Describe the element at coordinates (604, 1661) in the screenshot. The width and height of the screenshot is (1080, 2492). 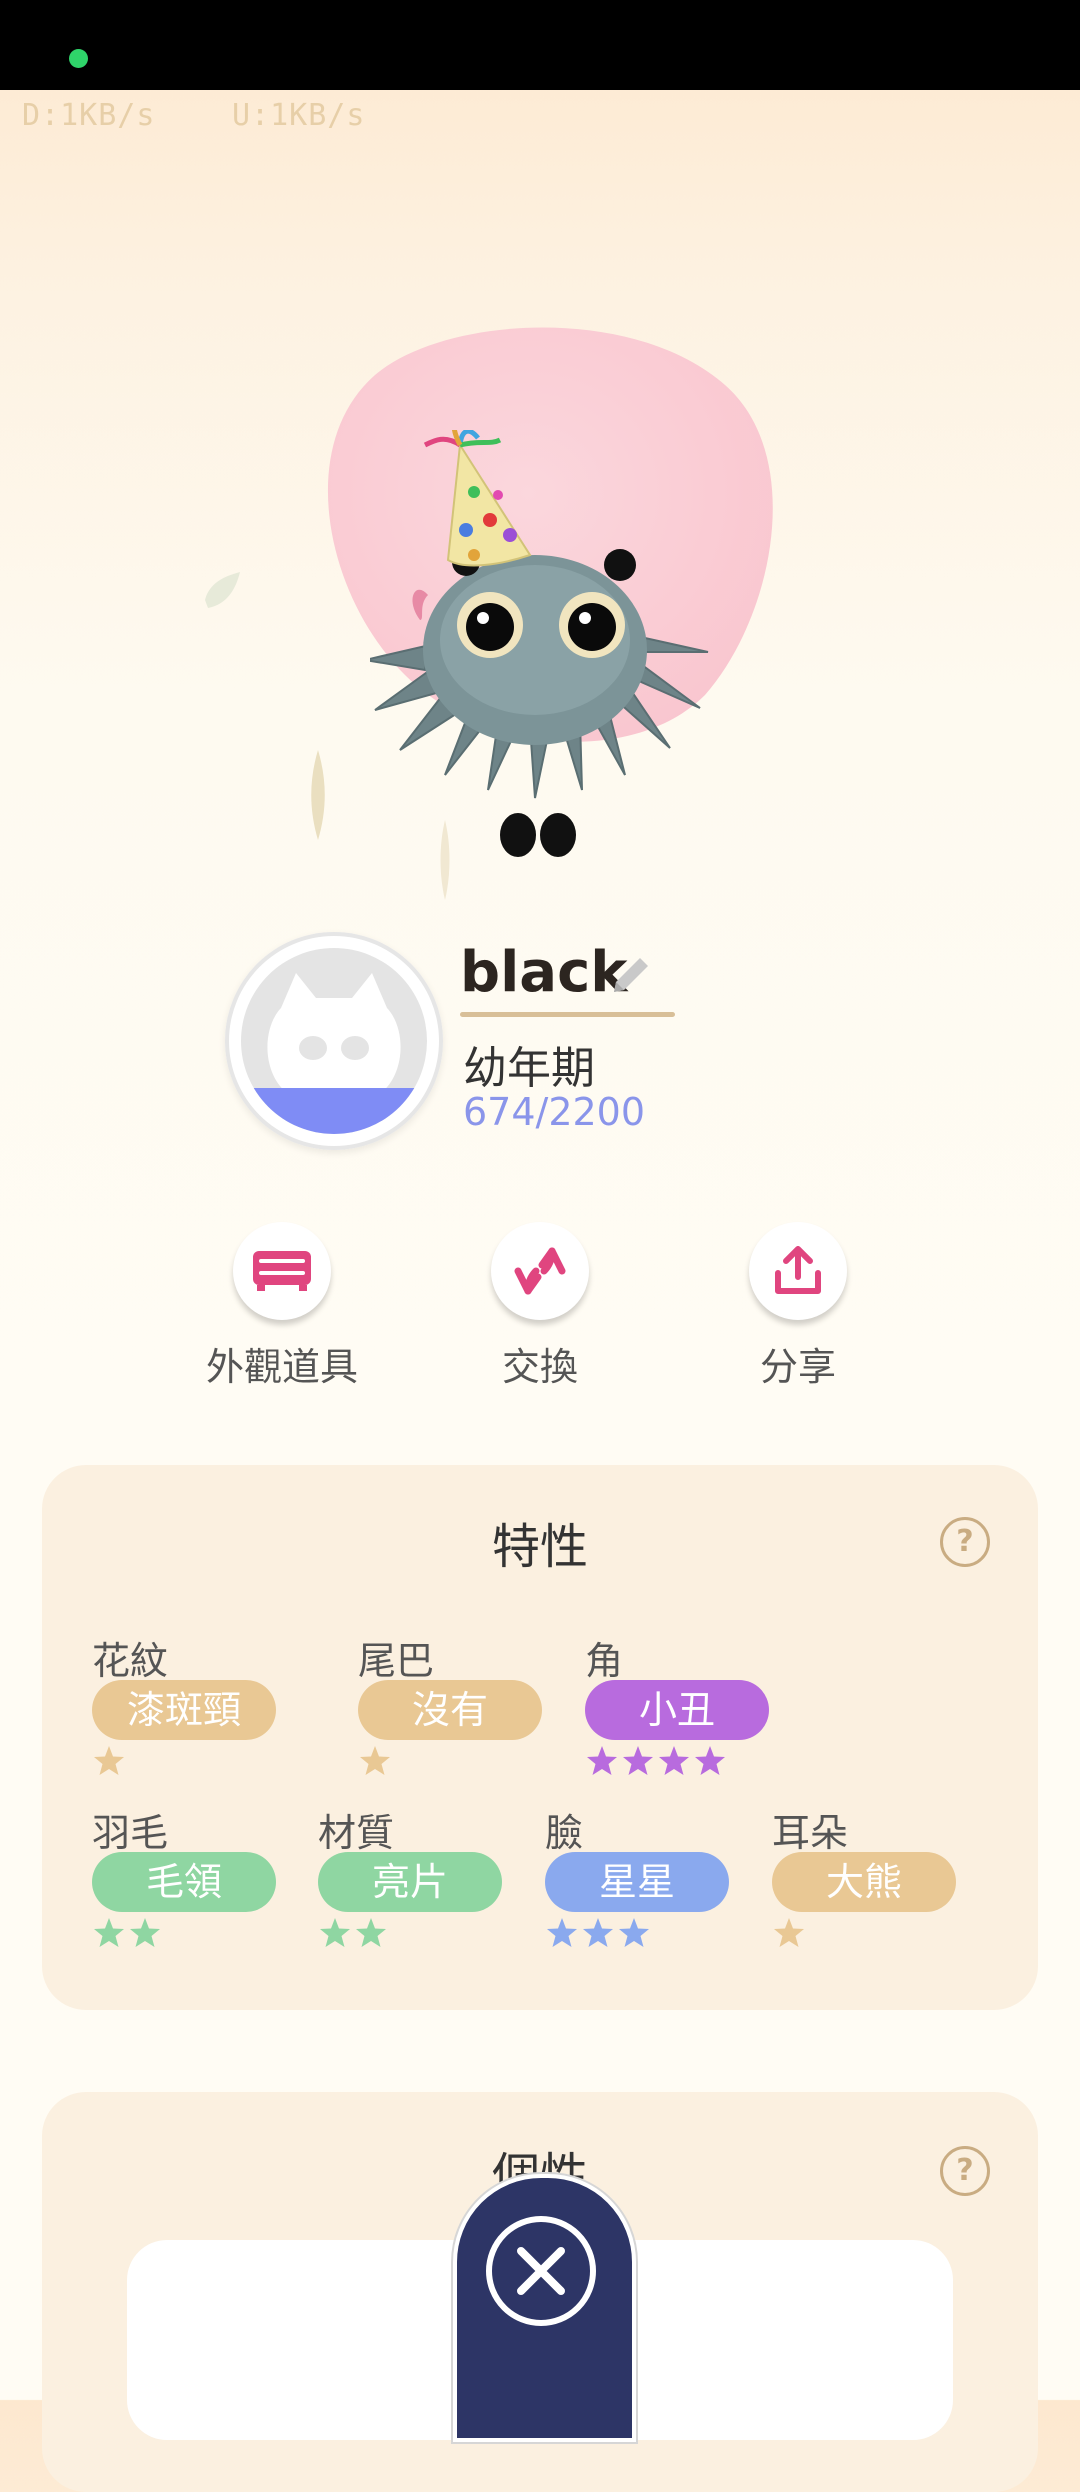
I see `trait-label: 角` at that location.